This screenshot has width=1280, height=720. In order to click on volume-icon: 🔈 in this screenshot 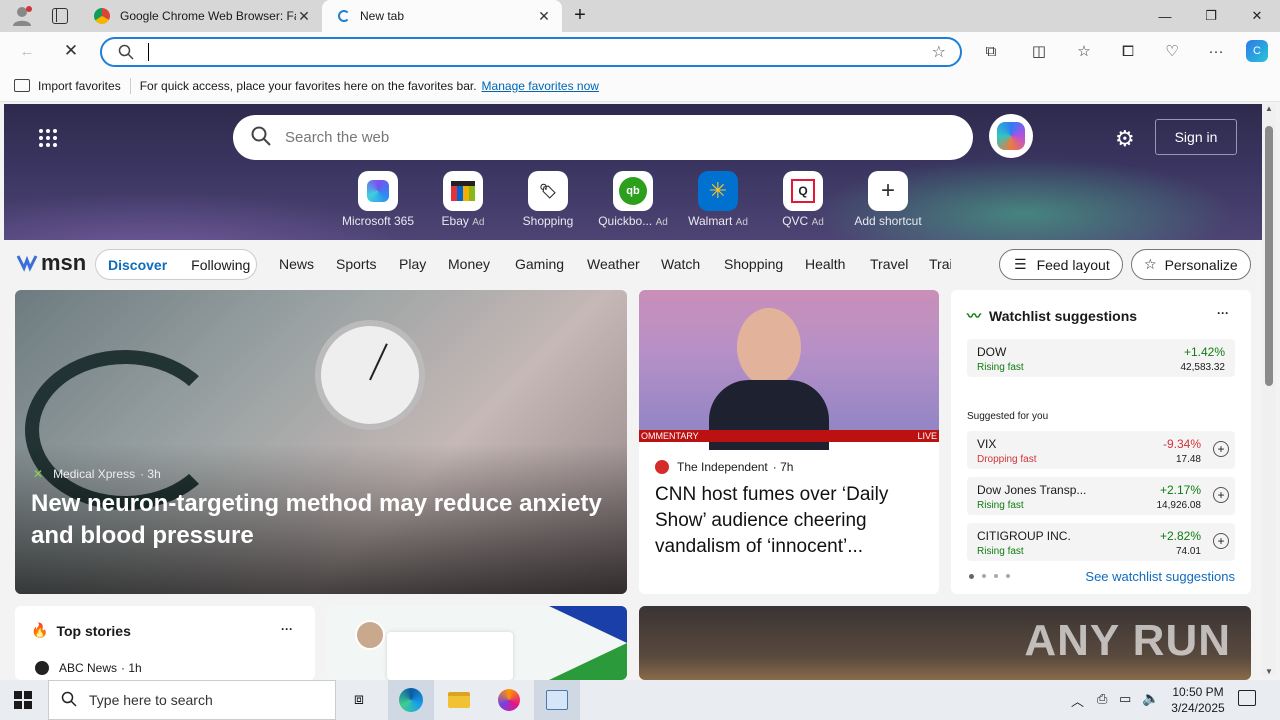, I will do `click(1150, 698)`.